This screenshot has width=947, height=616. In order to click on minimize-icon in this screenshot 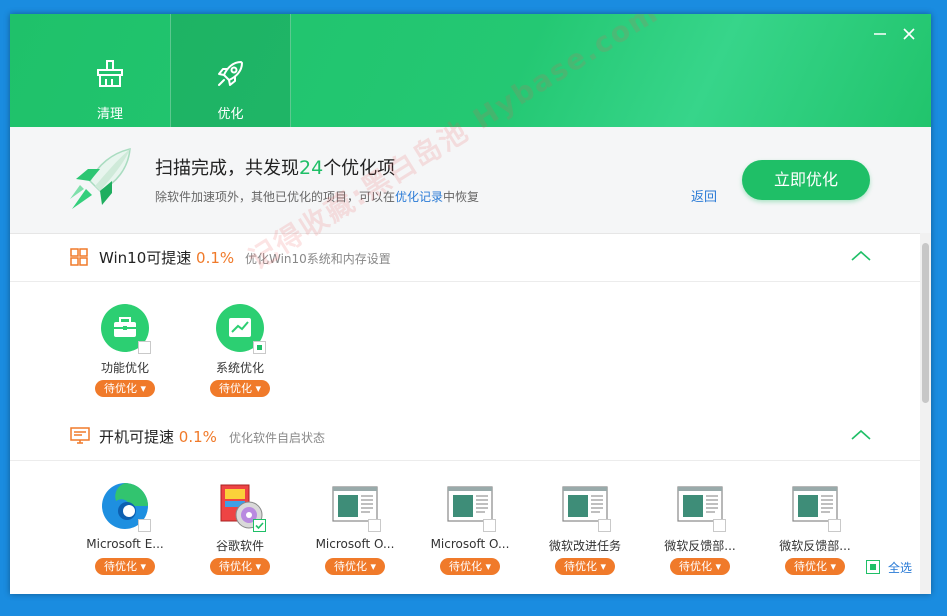, I will do `click(880, 34)`.